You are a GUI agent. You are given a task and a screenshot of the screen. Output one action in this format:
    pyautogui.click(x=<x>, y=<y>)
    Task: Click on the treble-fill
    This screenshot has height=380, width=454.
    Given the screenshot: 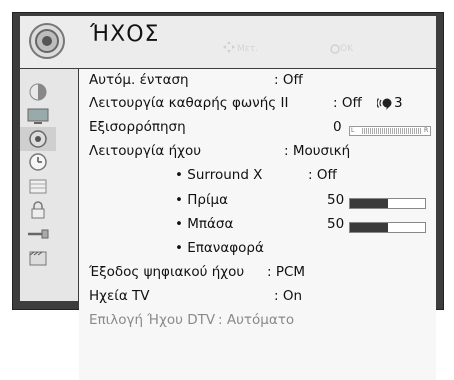 What is the action you would take?
    pyautogui.click(x=369, y=203)
    